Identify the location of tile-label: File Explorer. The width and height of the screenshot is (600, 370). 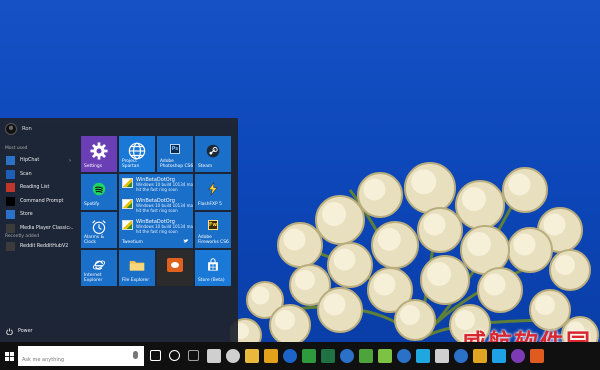
(136, 280).